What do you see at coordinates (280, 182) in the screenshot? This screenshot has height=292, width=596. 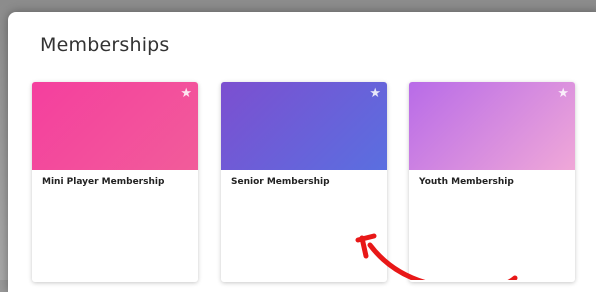 I see `card-name: Senior Membership` at bounding box center [280, 182].